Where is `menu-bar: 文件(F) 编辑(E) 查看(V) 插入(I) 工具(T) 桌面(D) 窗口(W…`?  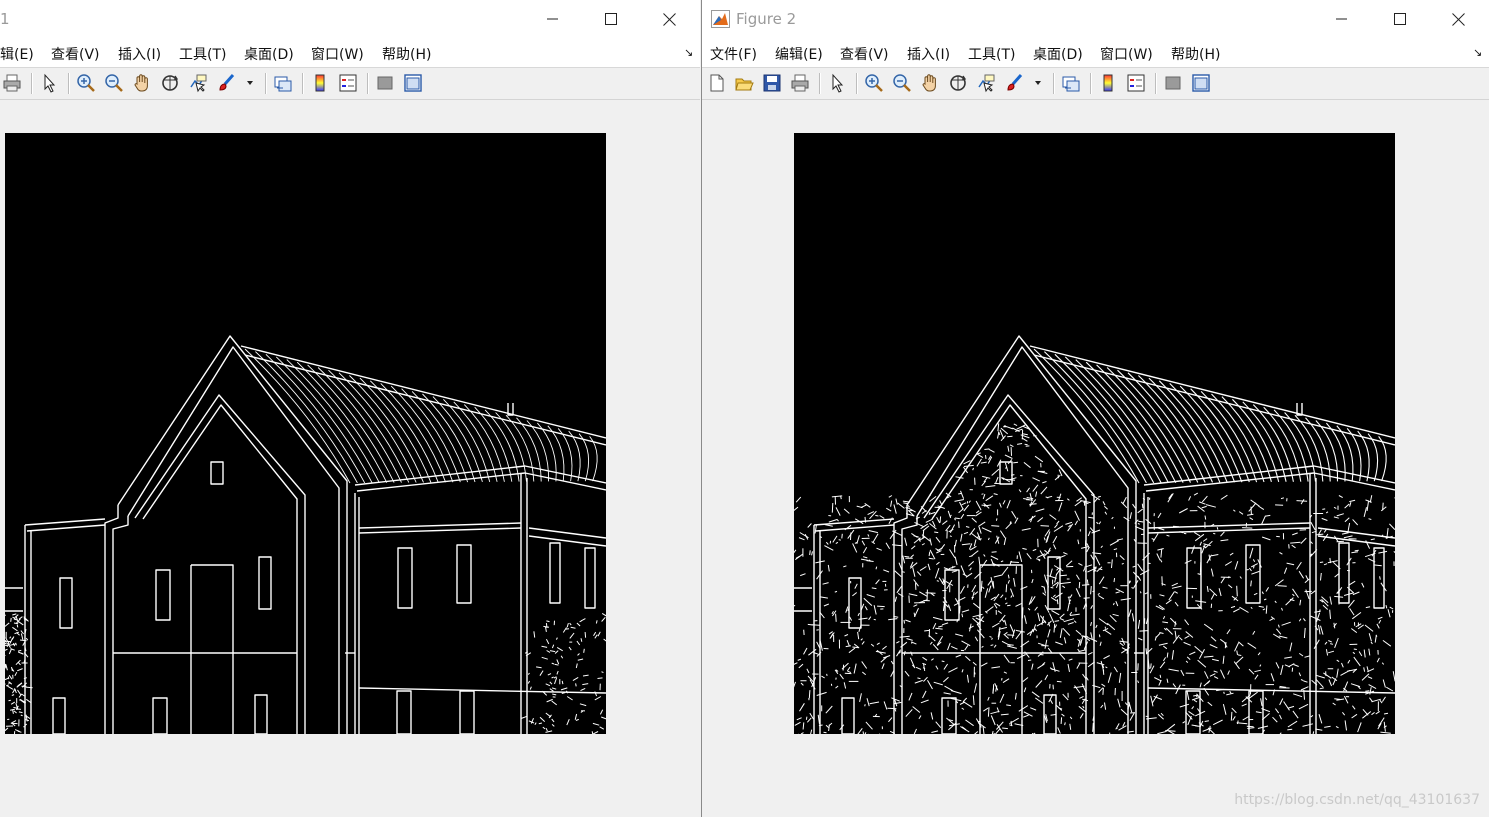
menu-bar: 文件(F) 编辑(E) 查看(V) 插入(I) 工具(T) 桌面(D) 窗口(W… is located at coordinates (1095, 53).